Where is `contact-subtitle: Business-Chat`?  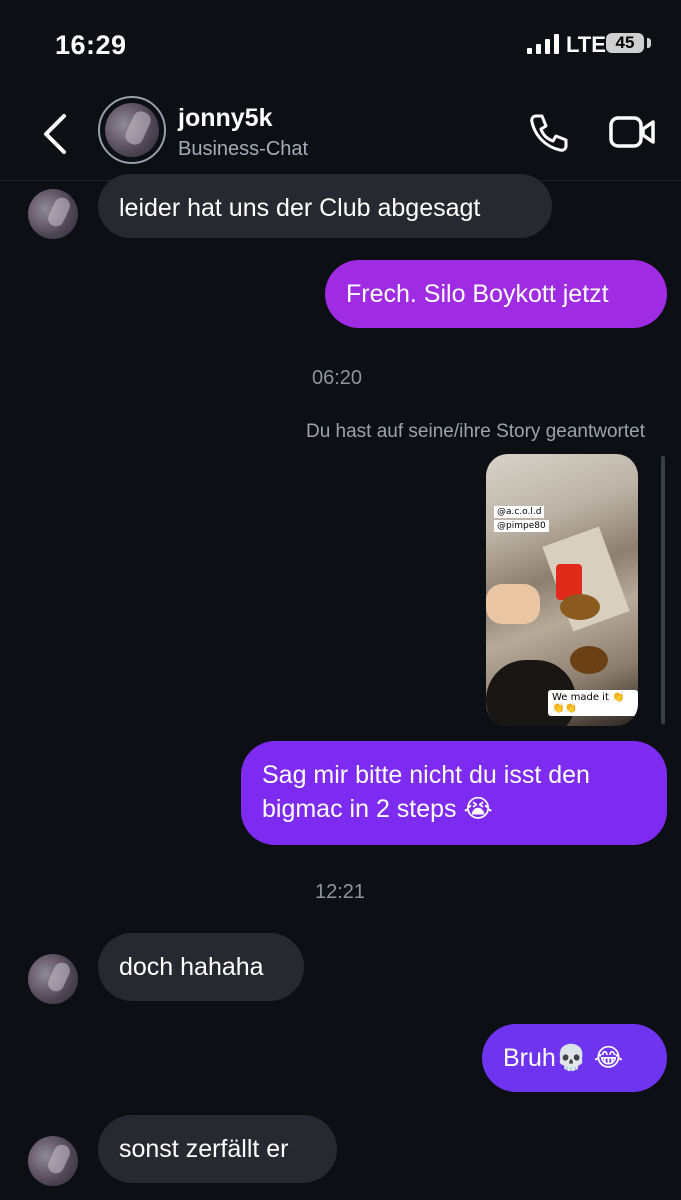 contact-subtitle: Business-Chat is located at coordinates (243, 149).